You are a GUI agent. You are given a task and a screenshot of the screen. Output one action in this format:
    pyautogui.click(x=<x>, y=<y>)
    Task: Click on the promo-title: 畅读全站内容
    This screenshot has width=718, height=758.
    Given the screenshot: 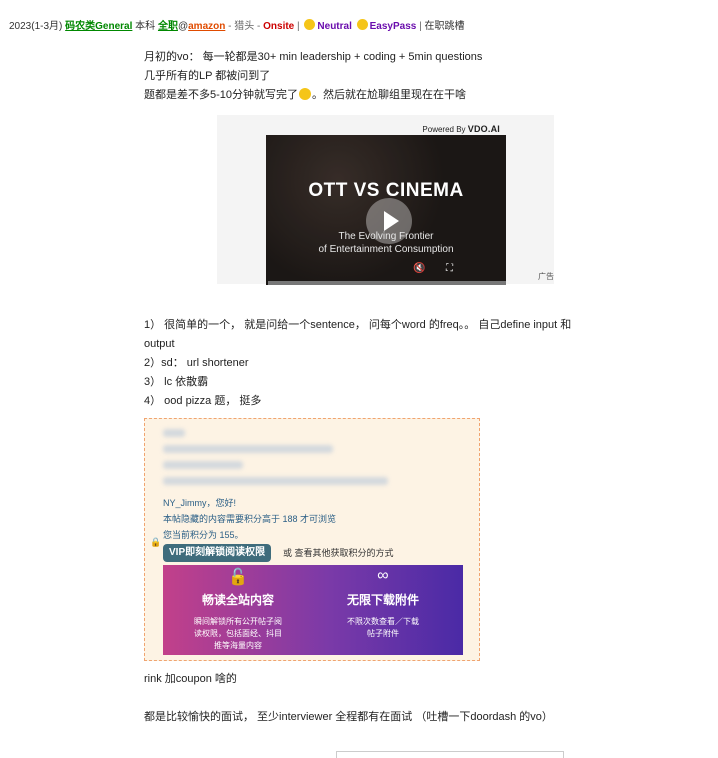 What is the action you would take?
    pyautogui.click(x=237, y=600)
    